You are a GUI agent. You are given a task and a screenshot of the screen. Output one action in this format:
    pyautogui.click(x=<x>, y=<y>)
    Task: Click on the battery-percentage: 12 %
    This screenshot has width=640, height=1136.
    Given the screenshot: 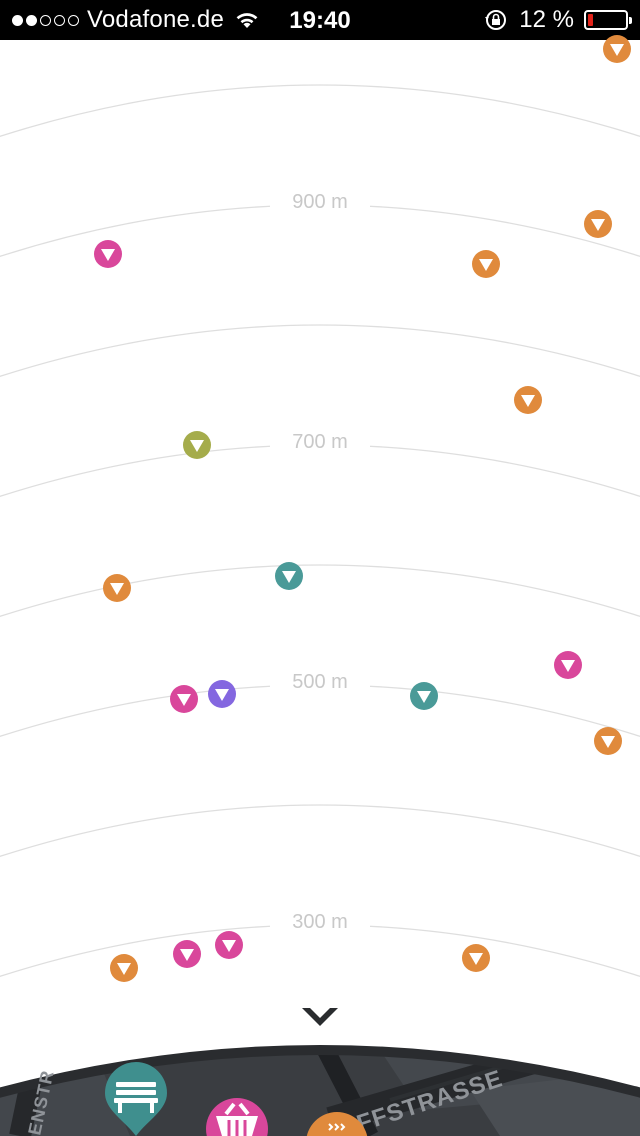 What is the action you would take?
    pyautogui.click(x=546, y=19)
    